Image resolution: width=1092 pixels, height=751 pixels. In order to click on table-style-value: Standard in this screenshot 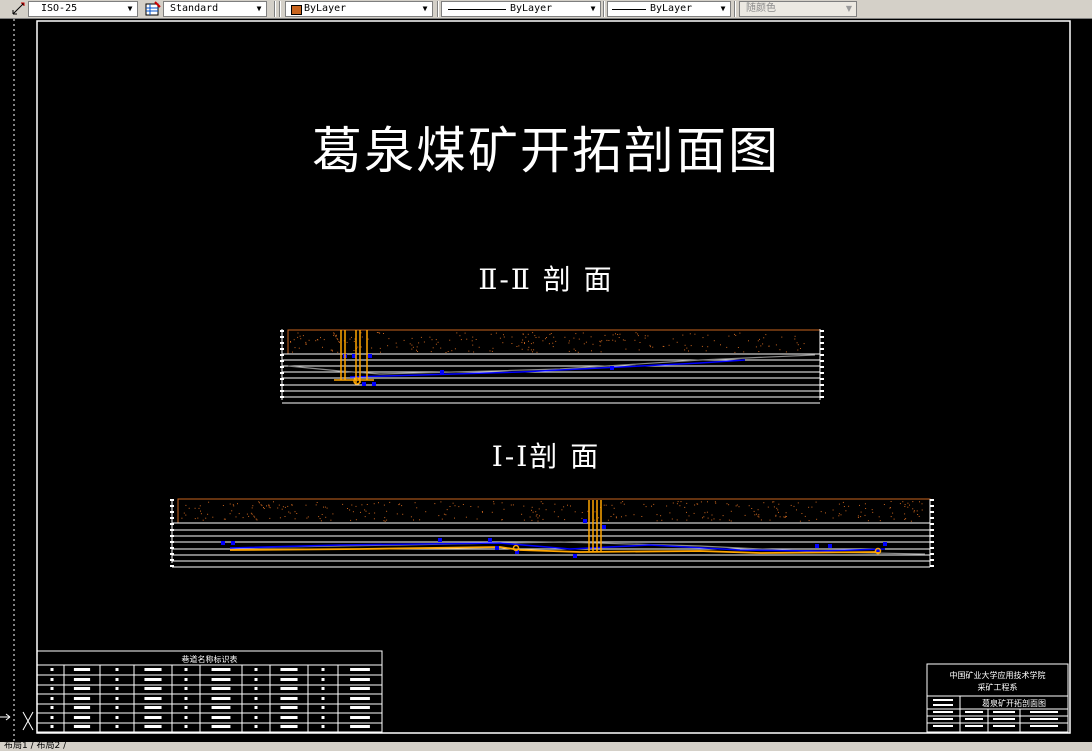, I will do `click(194, 8)`.